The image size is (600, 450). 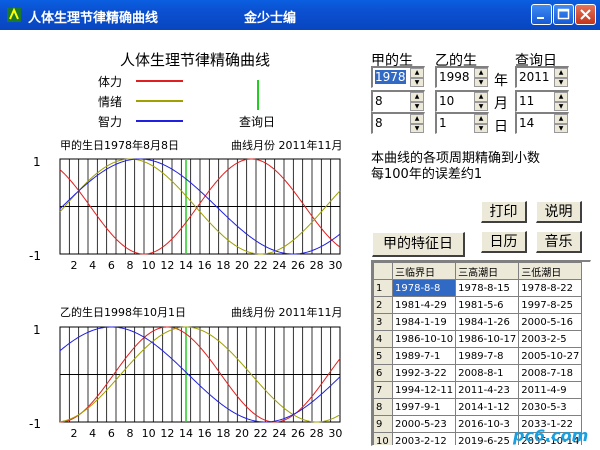 I want to click on close-button, so click(x=585, y=14).